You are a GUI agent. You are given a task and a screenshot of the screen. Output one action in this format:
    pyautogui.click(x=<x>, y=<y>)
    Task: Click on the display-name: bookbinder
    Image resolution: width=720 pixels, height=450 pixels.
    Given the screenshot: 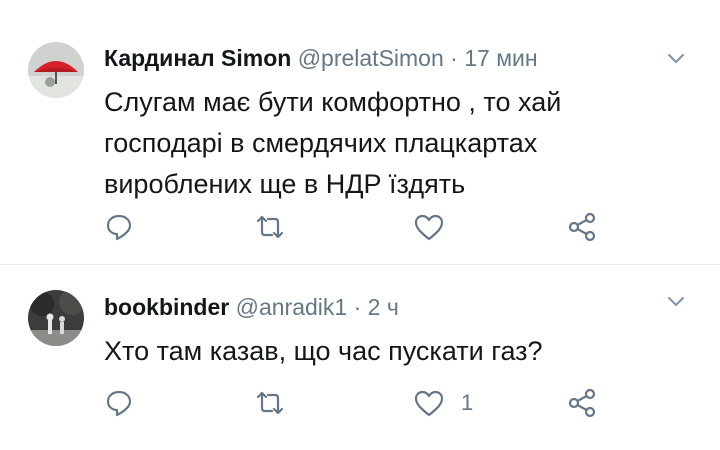 What is the action you would take?
    pyautogui.click(x=166, y=307)
    